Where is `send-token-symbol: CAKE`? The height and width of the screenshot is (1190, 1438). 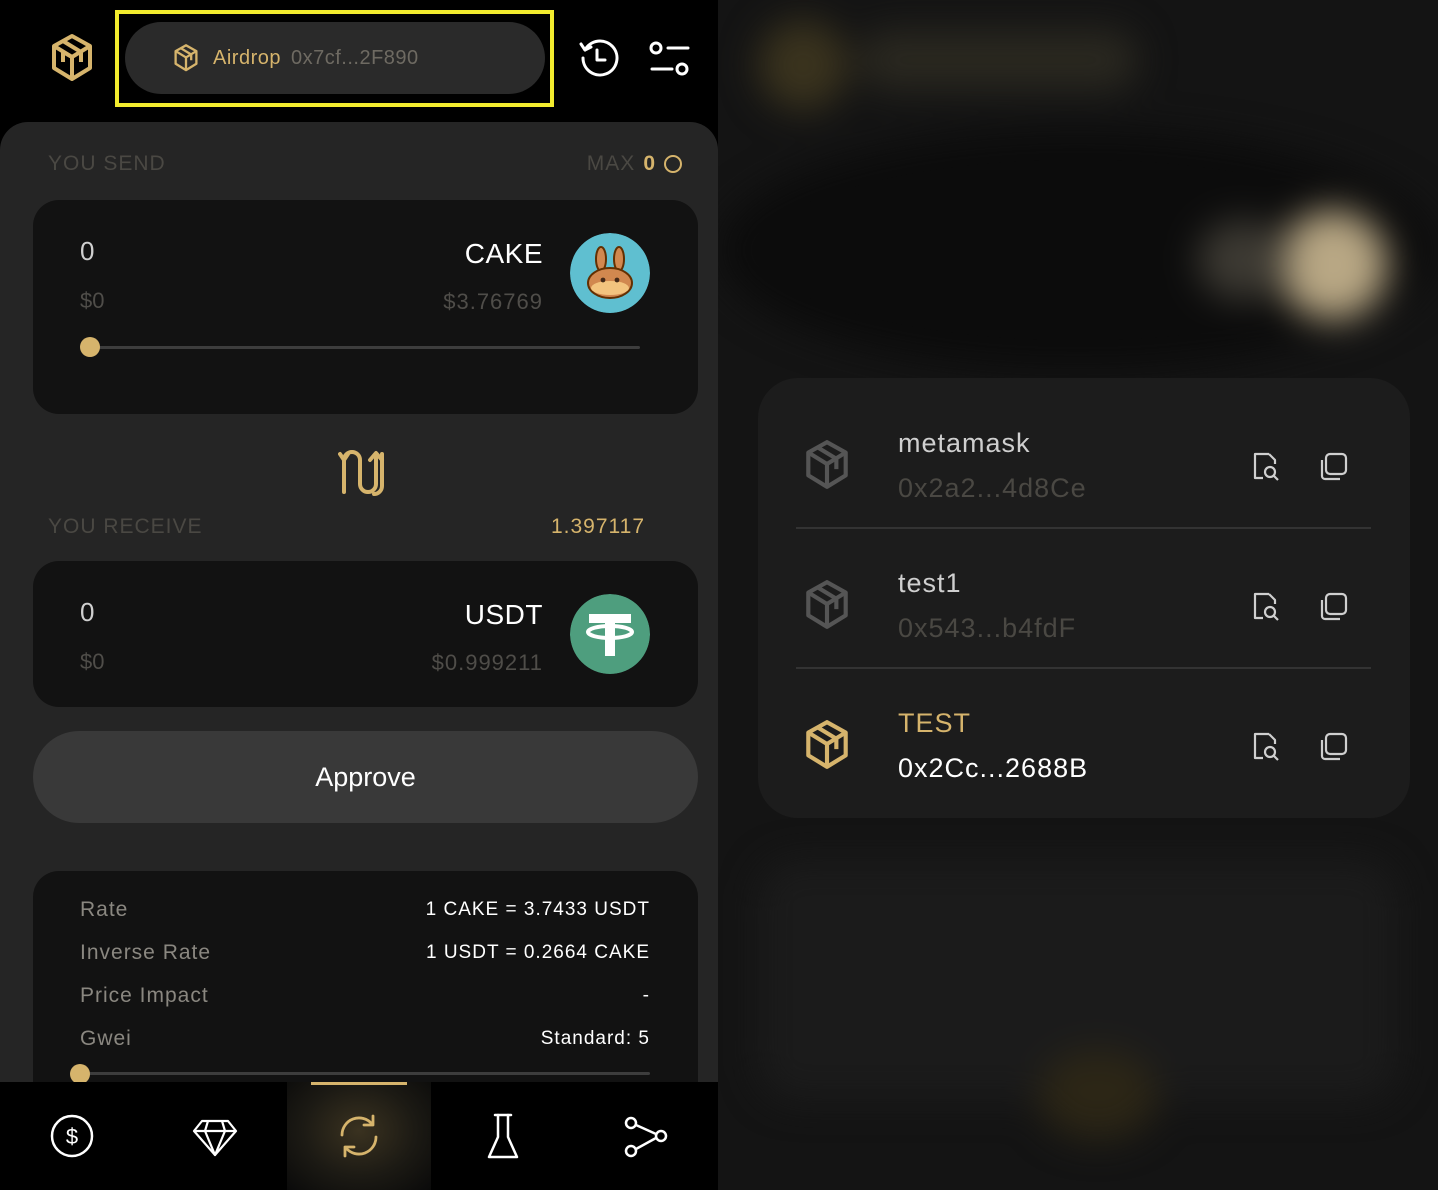
send-token-symbol: CAKE is located at coordinates (504, 254).